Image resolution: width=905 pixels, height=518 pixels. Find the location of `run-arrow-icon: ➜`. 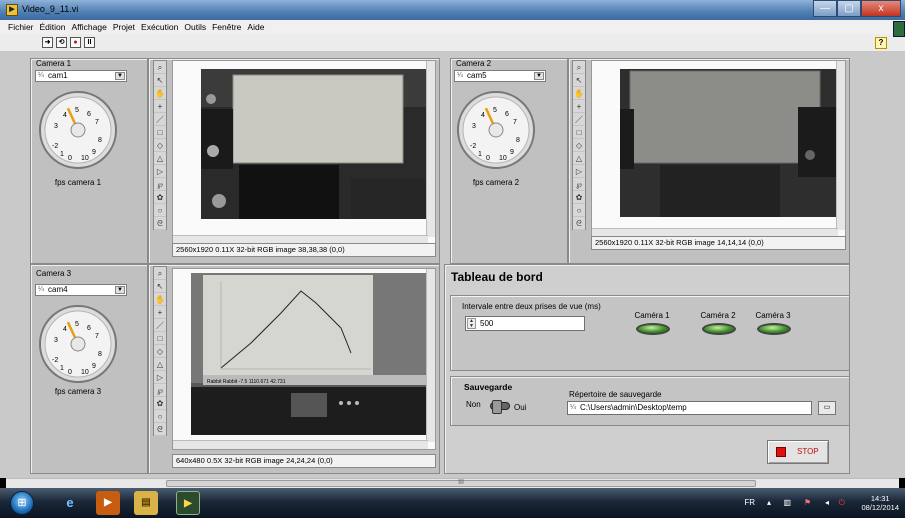

run-arrow-icon: ➜ is located at coordinates (47, 42).